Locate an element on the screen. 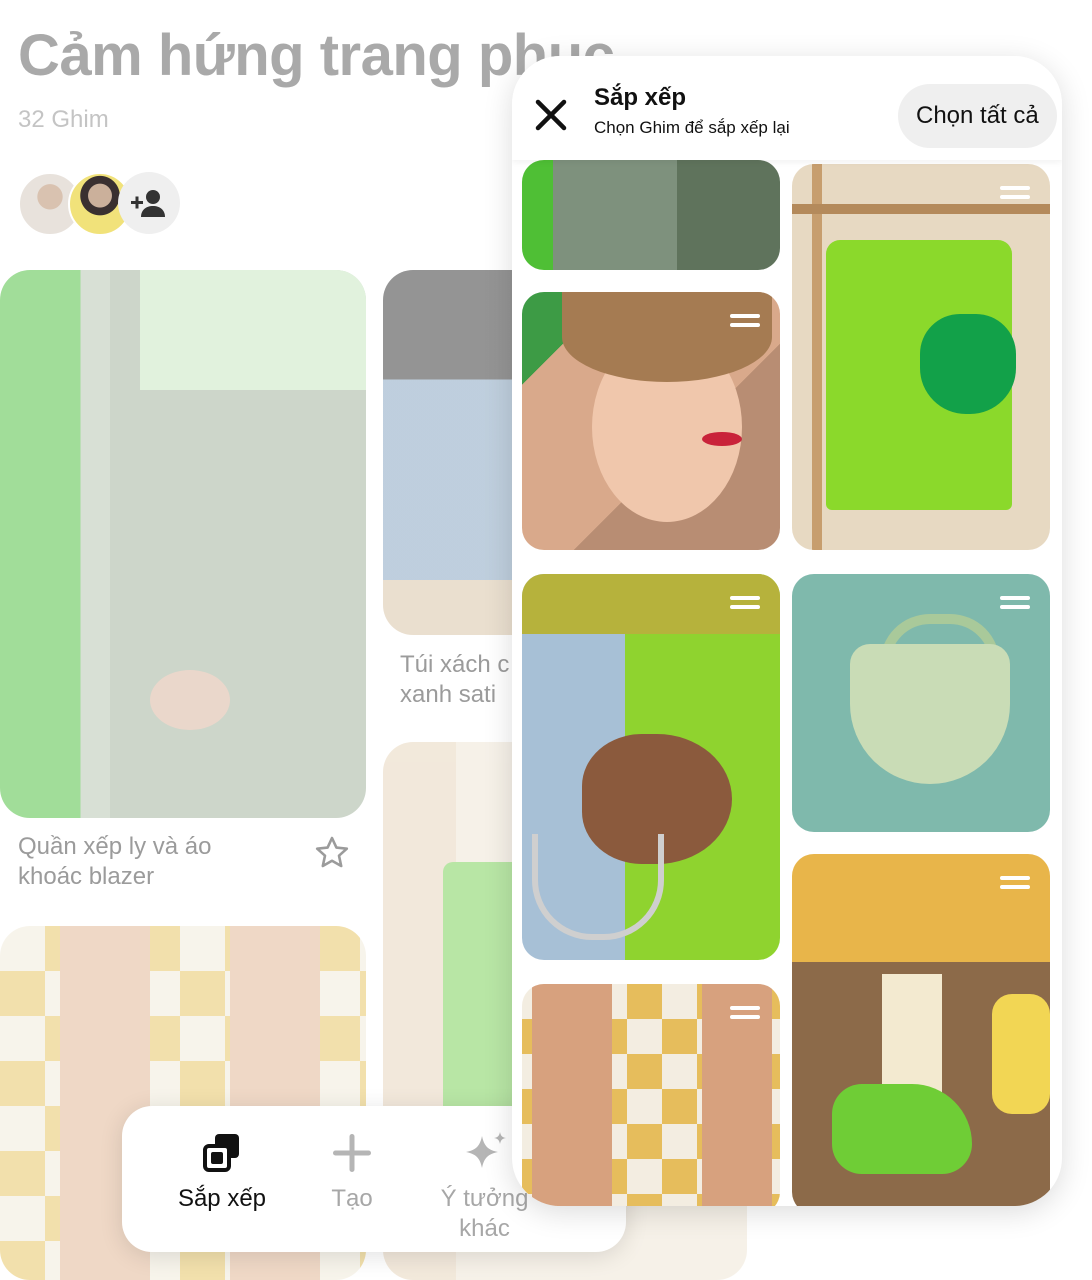  more-ideas-line: khác is located at coordinates (484, 1228).